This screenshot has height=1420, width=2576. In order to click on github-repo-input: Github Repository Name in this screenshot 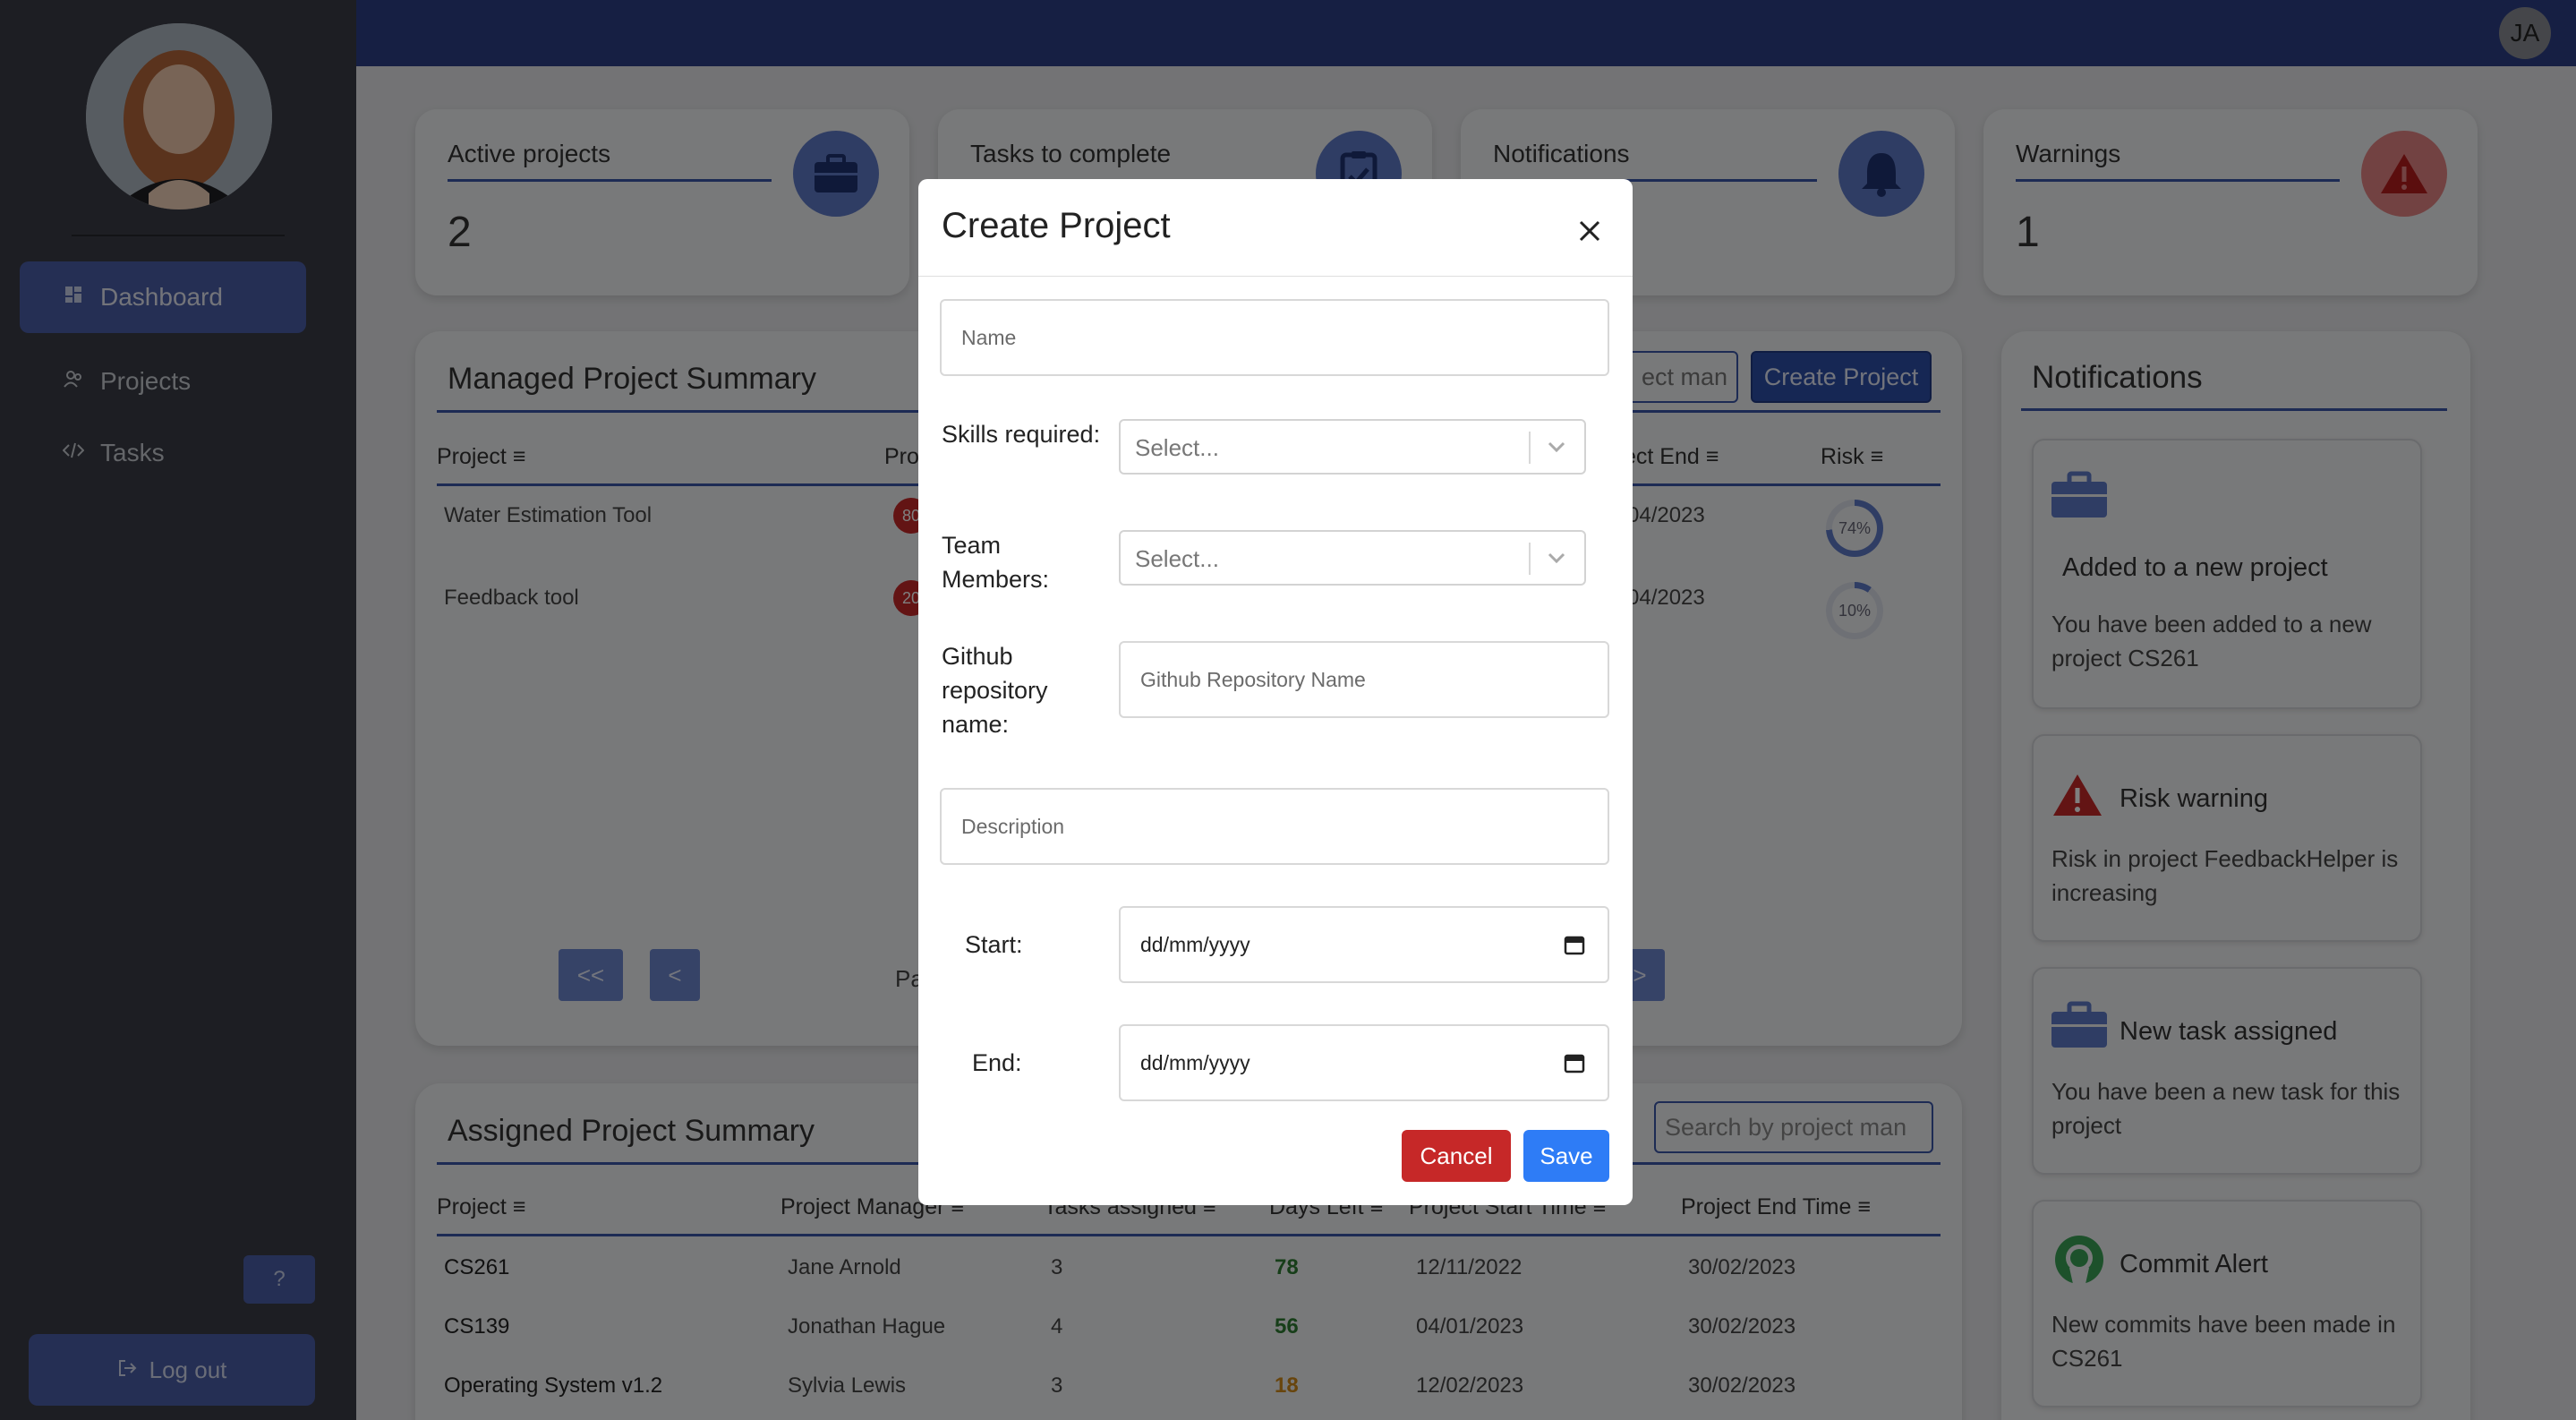, I will do `click(1364, 680)`.